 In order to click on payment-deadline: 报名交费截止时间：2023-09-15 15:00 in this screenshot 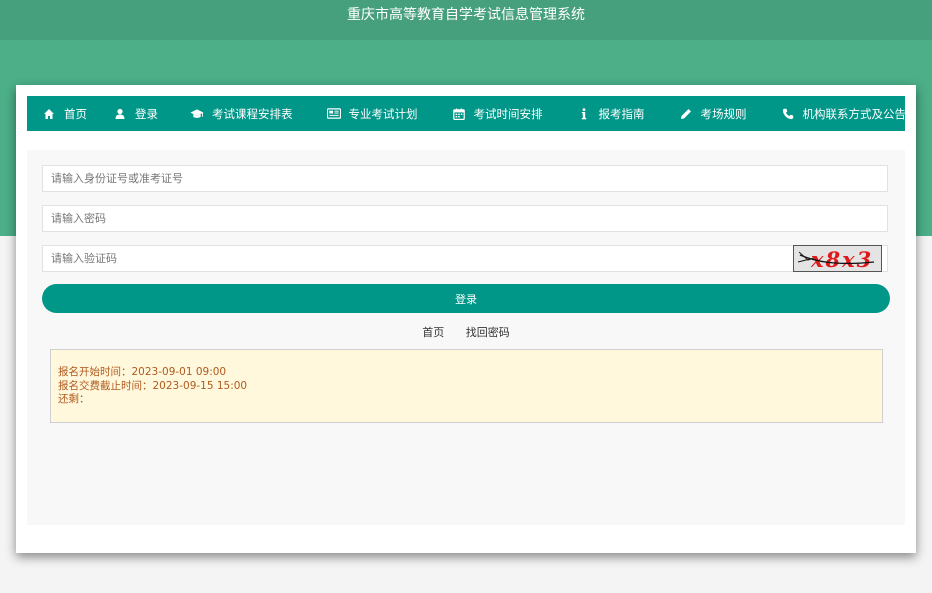, I will do `click(153, 385)`.